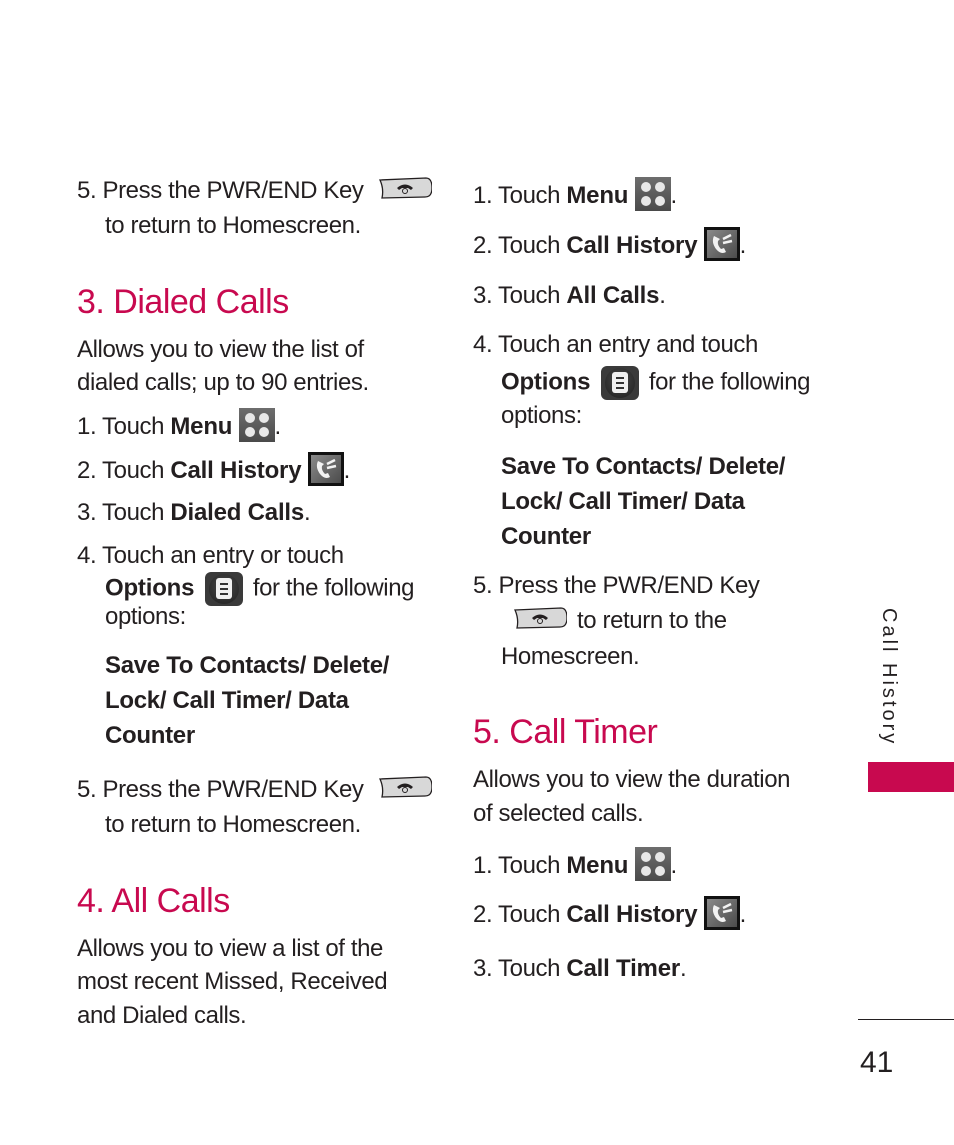  Describe the element at coordinates (232, 981) in the screenshot. I see `all-calls-desc-2: most recent Missed, Received` at that location.